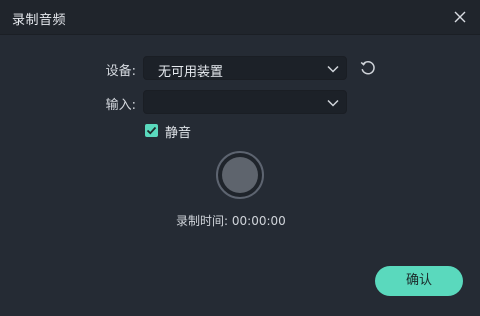 Image resolution: width=480 pixels, height=316 pixels. I want to click on confirm-button: 确认, so click(419, 281).